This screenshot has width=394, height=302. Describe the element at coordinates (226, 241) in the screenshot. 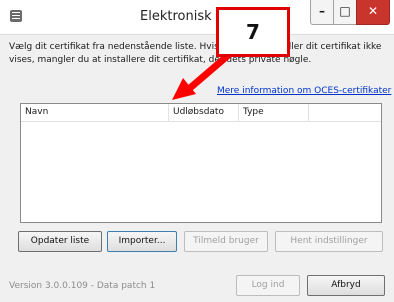

I see `assign-user-button: Tilmeld bruger` at that location.